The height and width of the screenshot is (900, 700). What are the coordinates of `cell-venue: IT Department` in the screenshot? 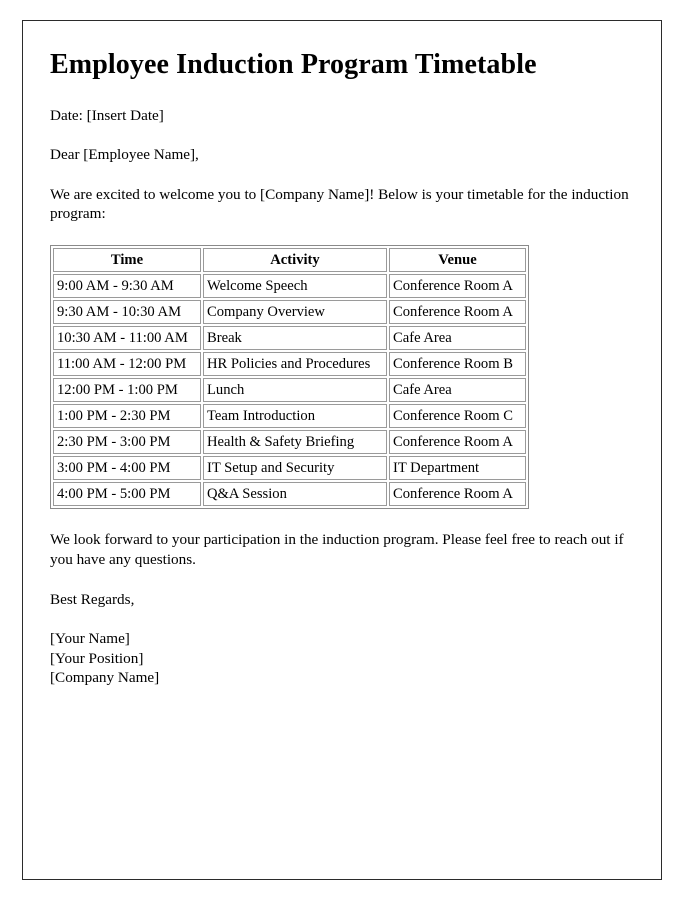 It's located at (457, 468).